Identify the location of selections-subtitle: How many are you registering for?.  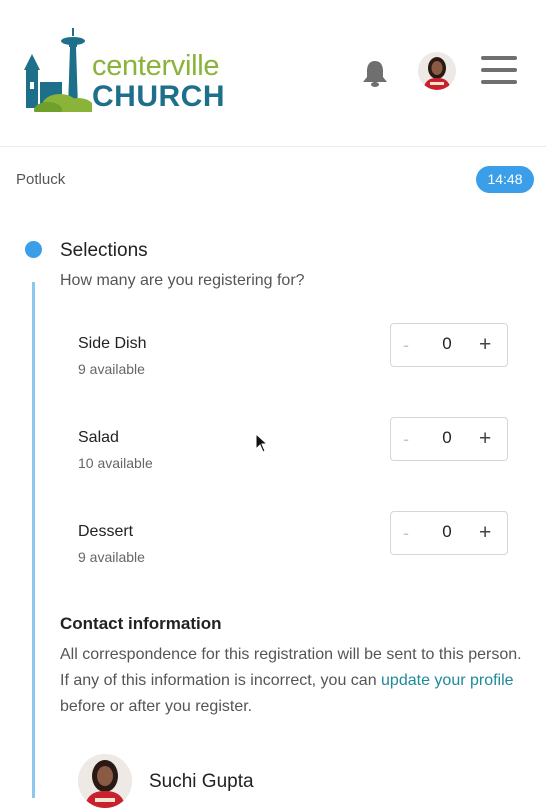
(182, 280).